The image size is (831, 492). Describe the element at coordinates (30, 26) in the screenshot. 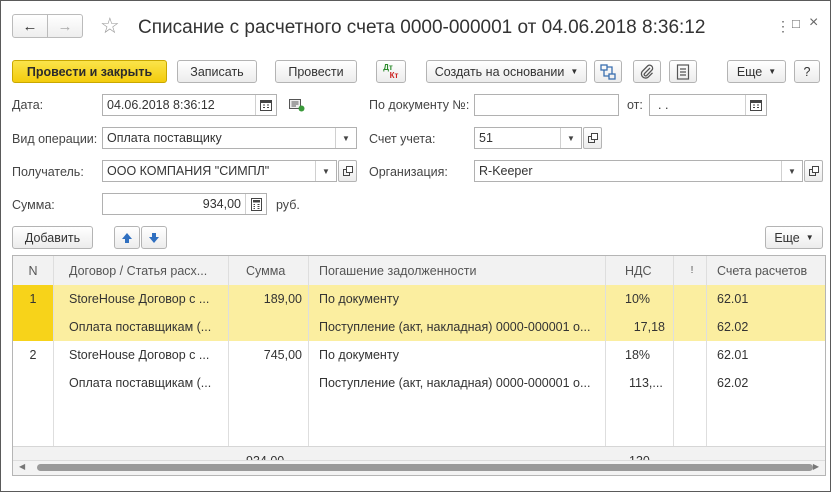

I see `back-button: ←` at that location.